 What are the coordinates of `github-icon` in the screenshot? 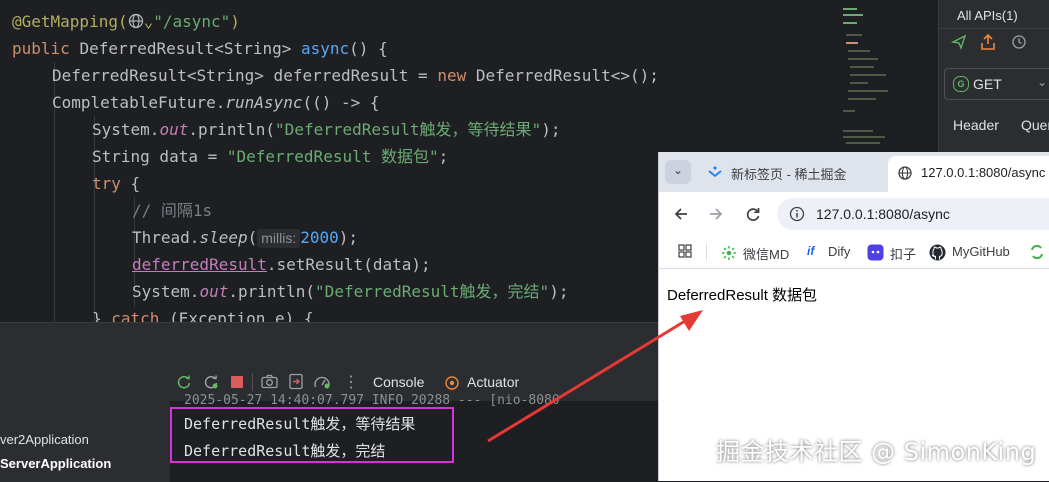 It's located at (937, 255).